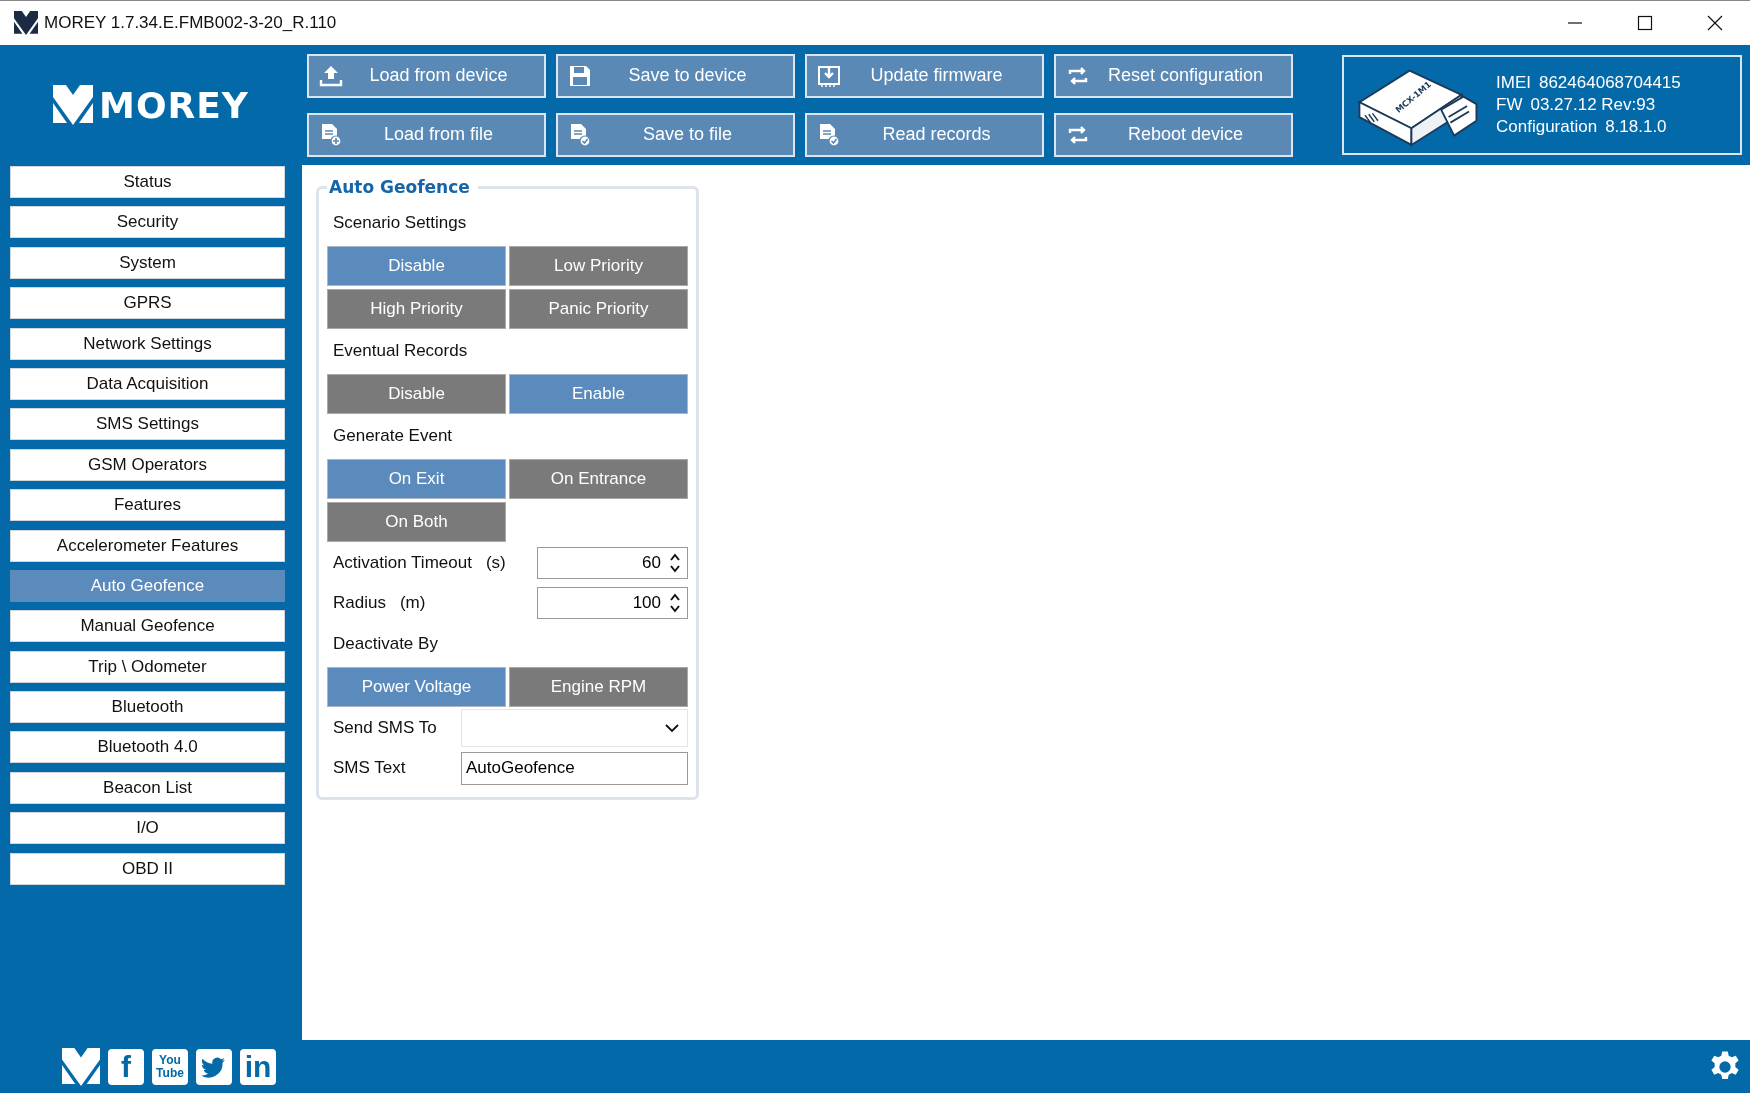 This screenshot has width=1750, height=1093. Describe the element at coordinates (147, 262) in the screenshot. I see `sidebar-item: System` at that location.